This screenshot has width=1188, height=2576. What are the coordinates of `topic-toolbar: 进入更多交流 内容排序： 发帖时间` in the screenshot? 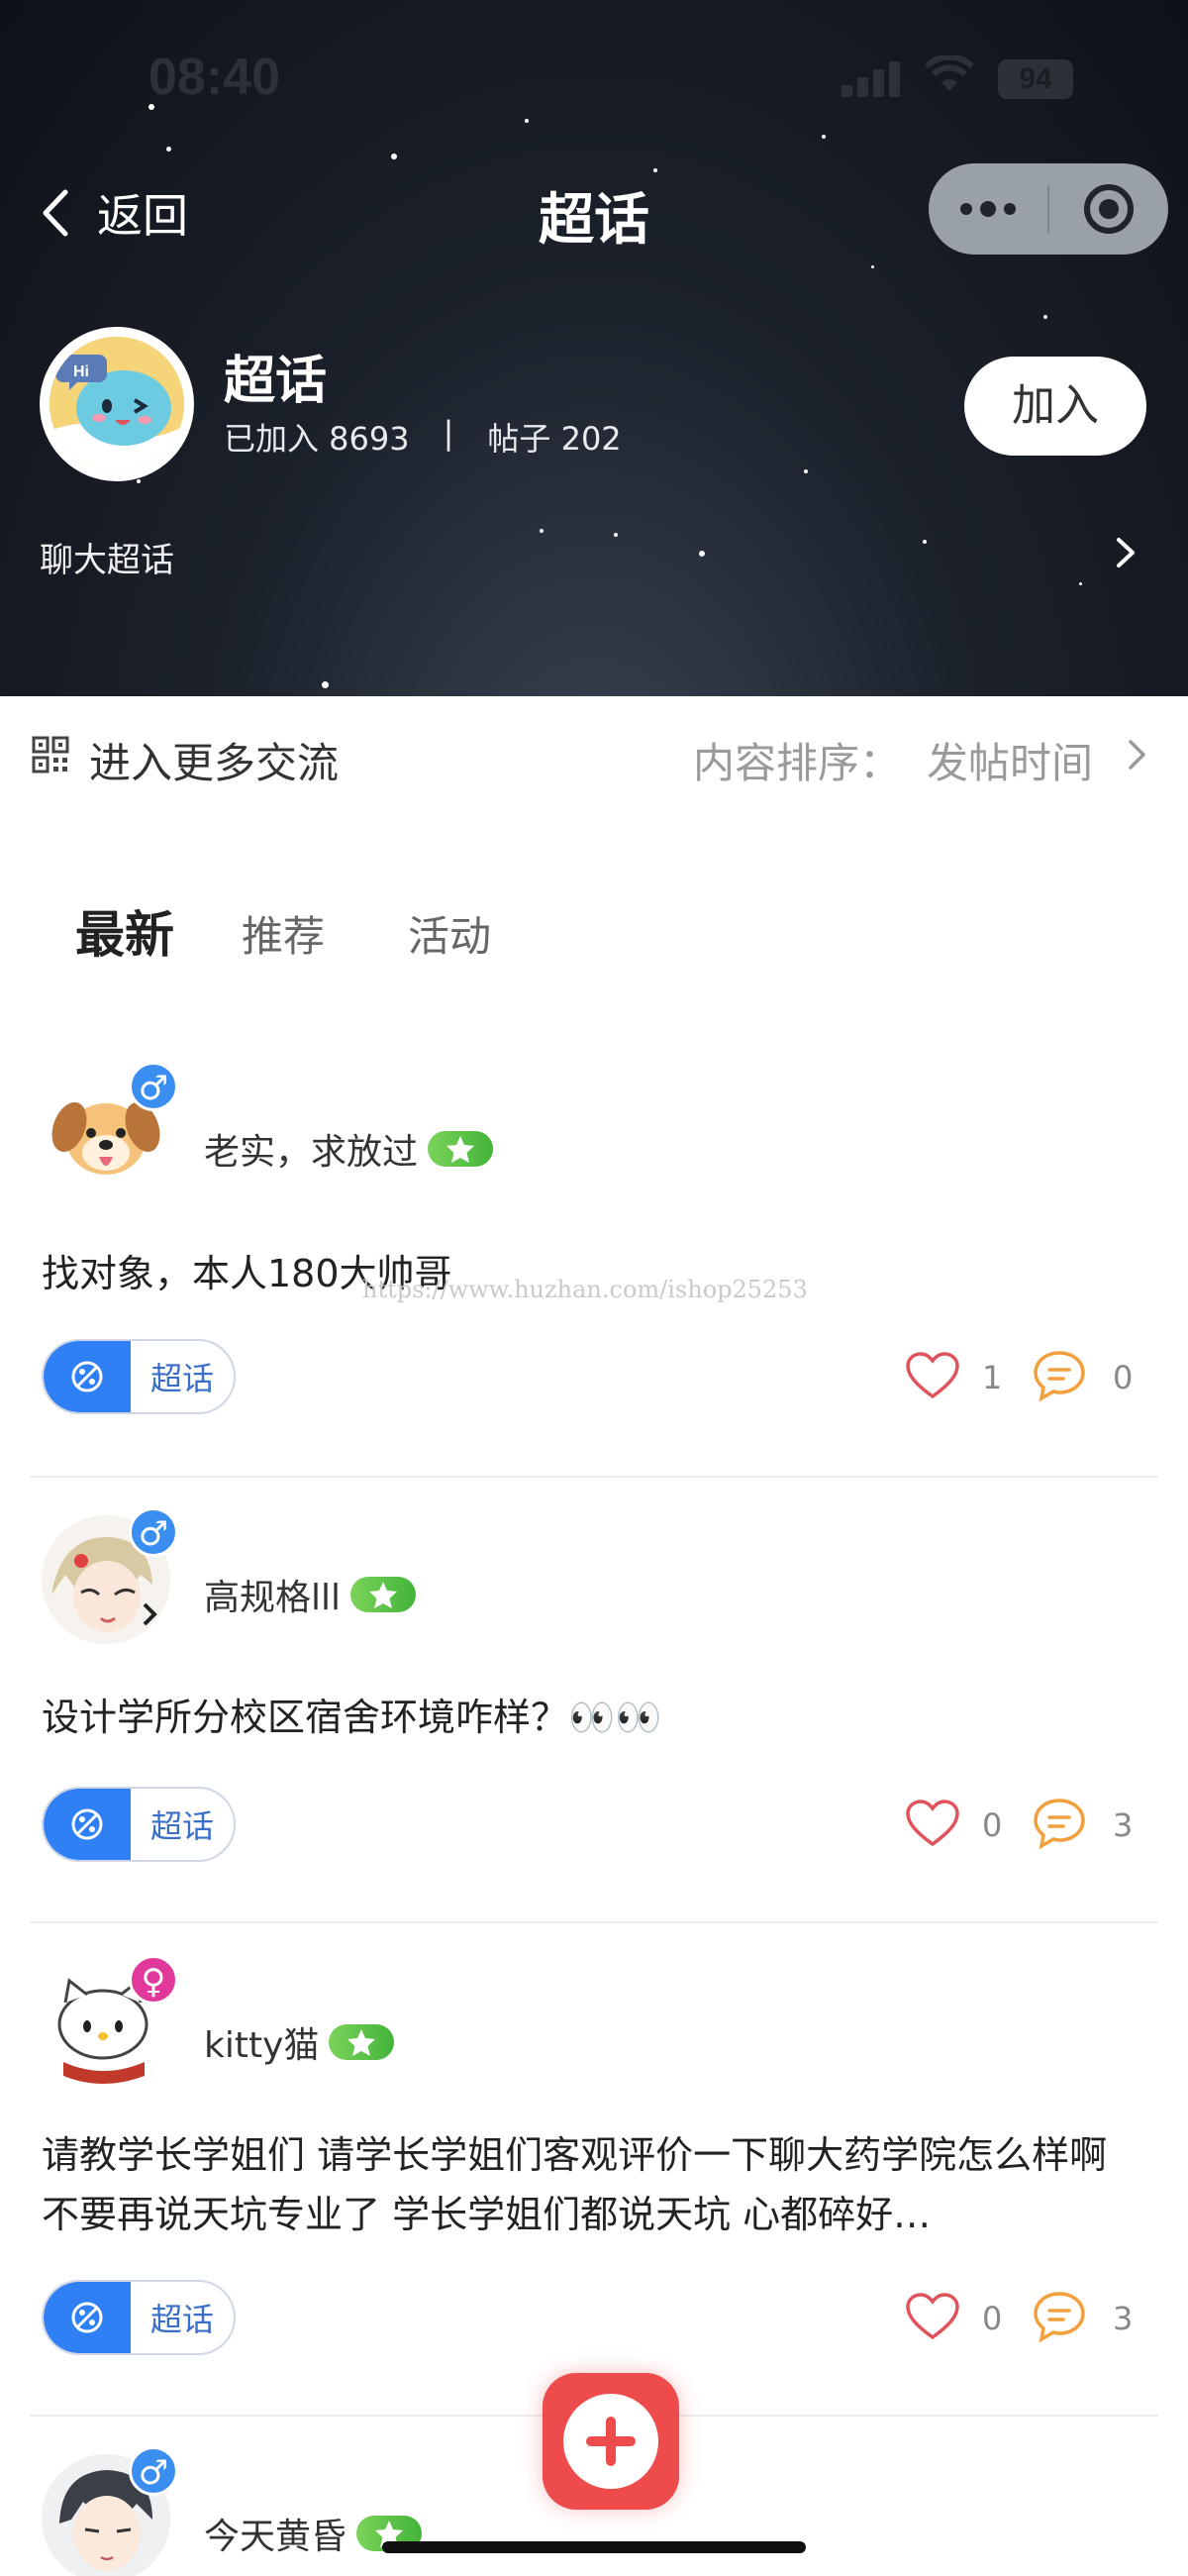 It's located at (594, 757).